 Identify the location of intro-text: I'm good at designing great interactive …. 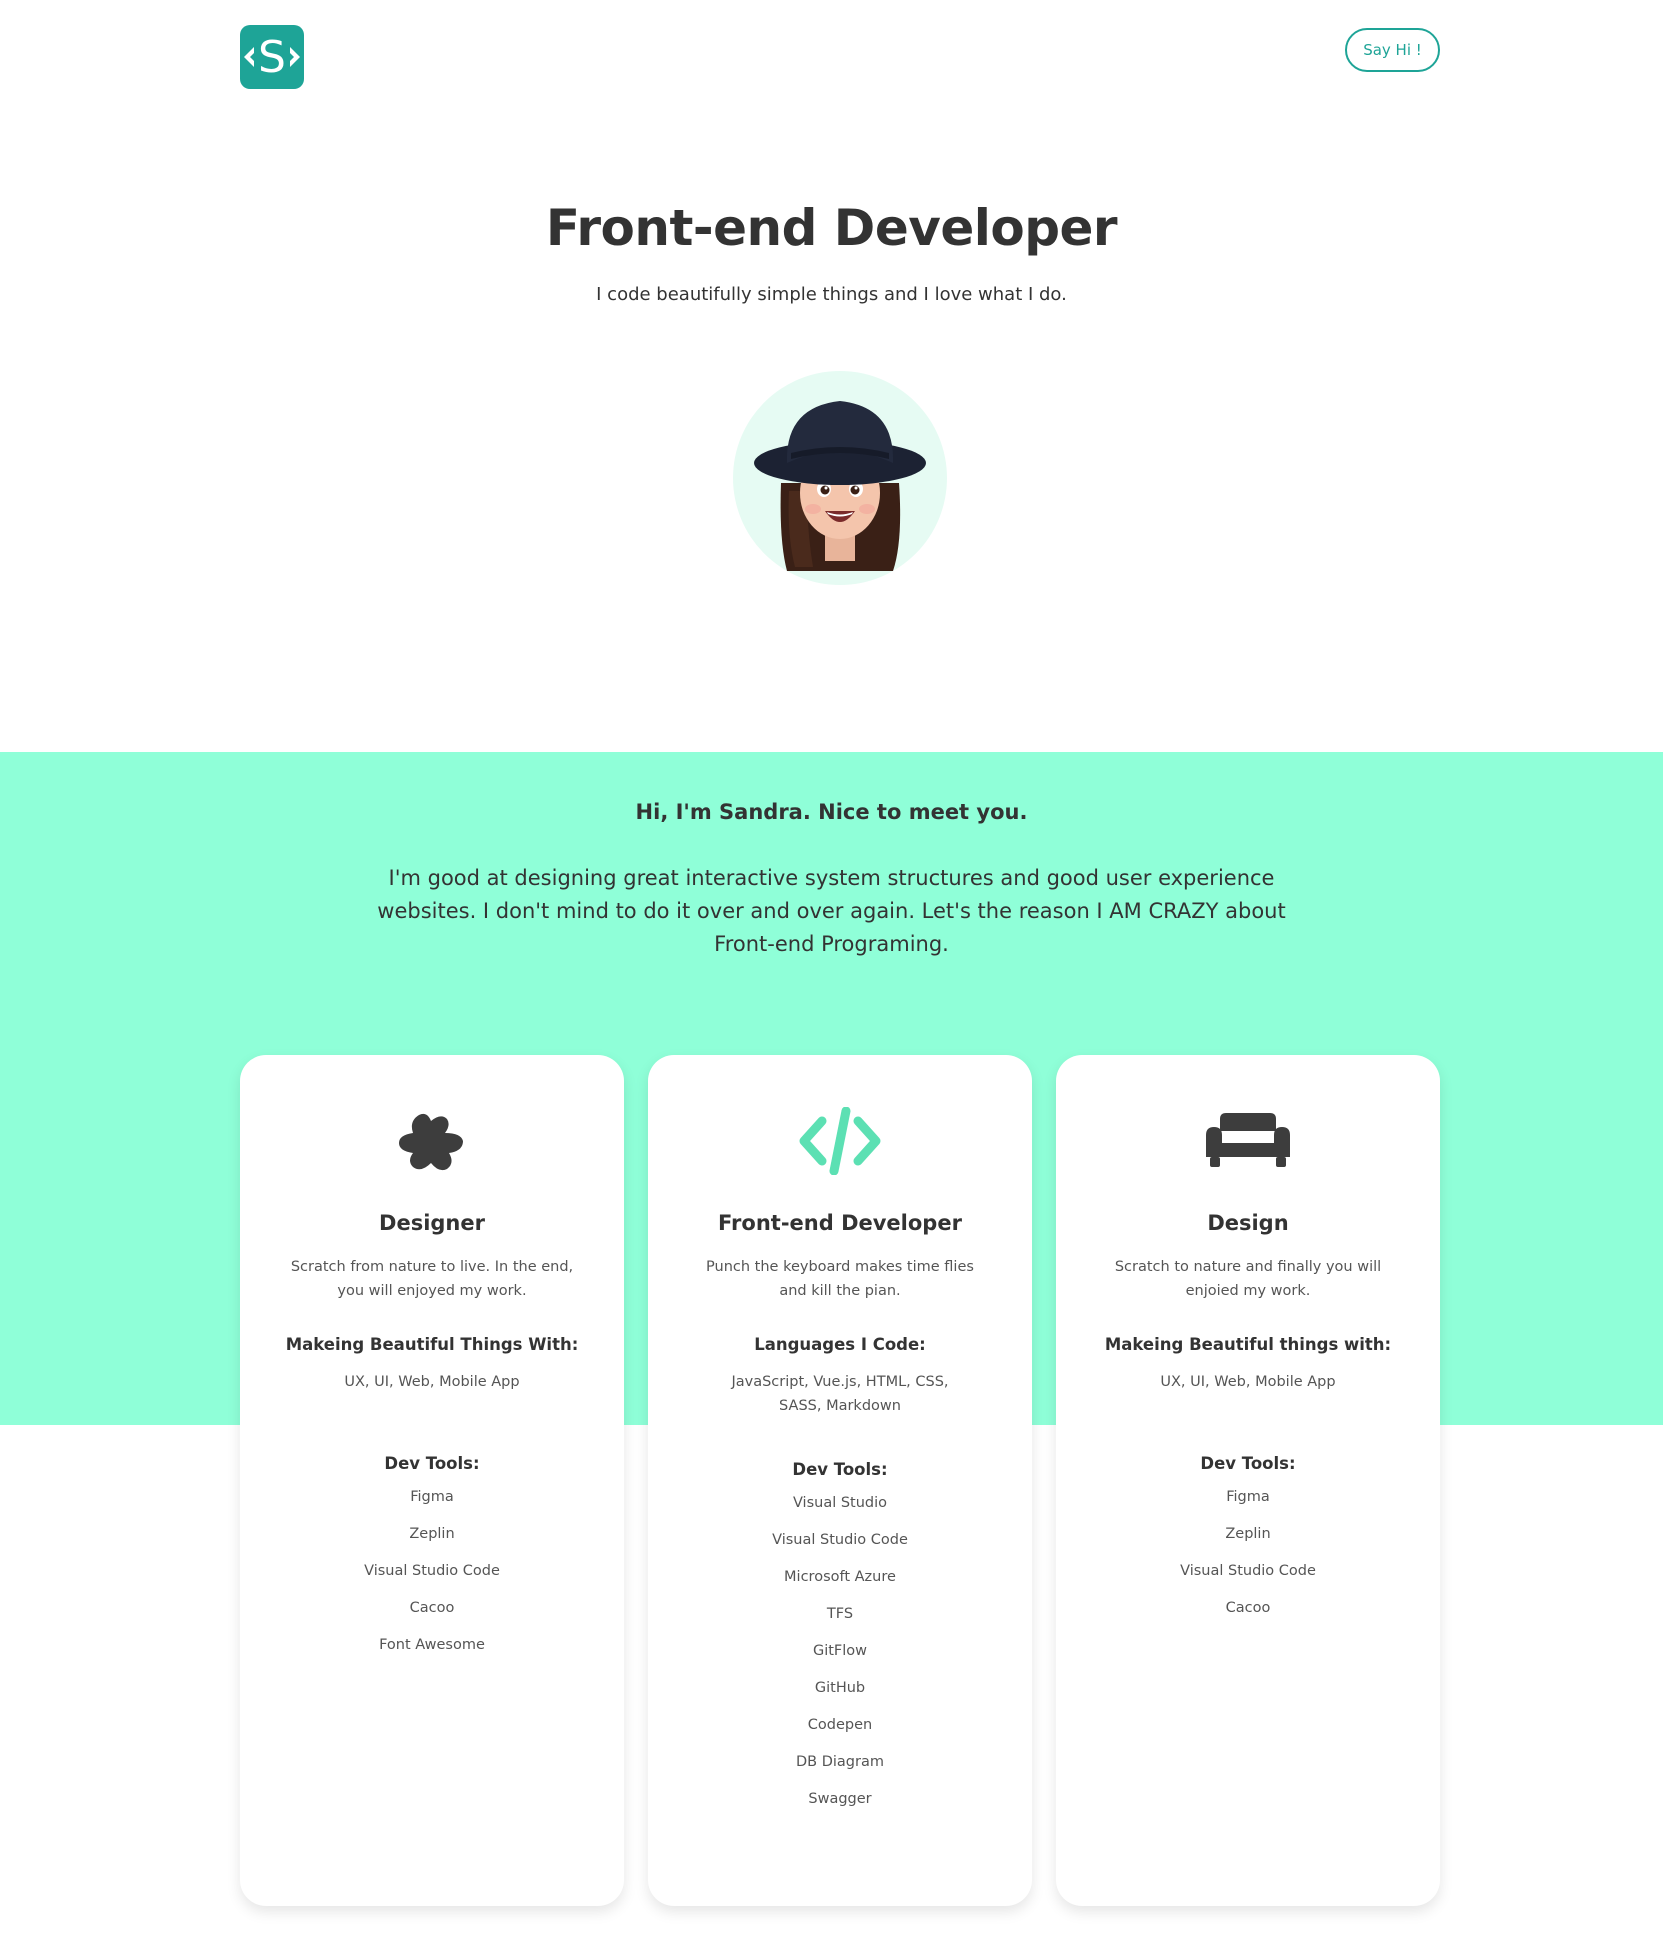
(831, 911).